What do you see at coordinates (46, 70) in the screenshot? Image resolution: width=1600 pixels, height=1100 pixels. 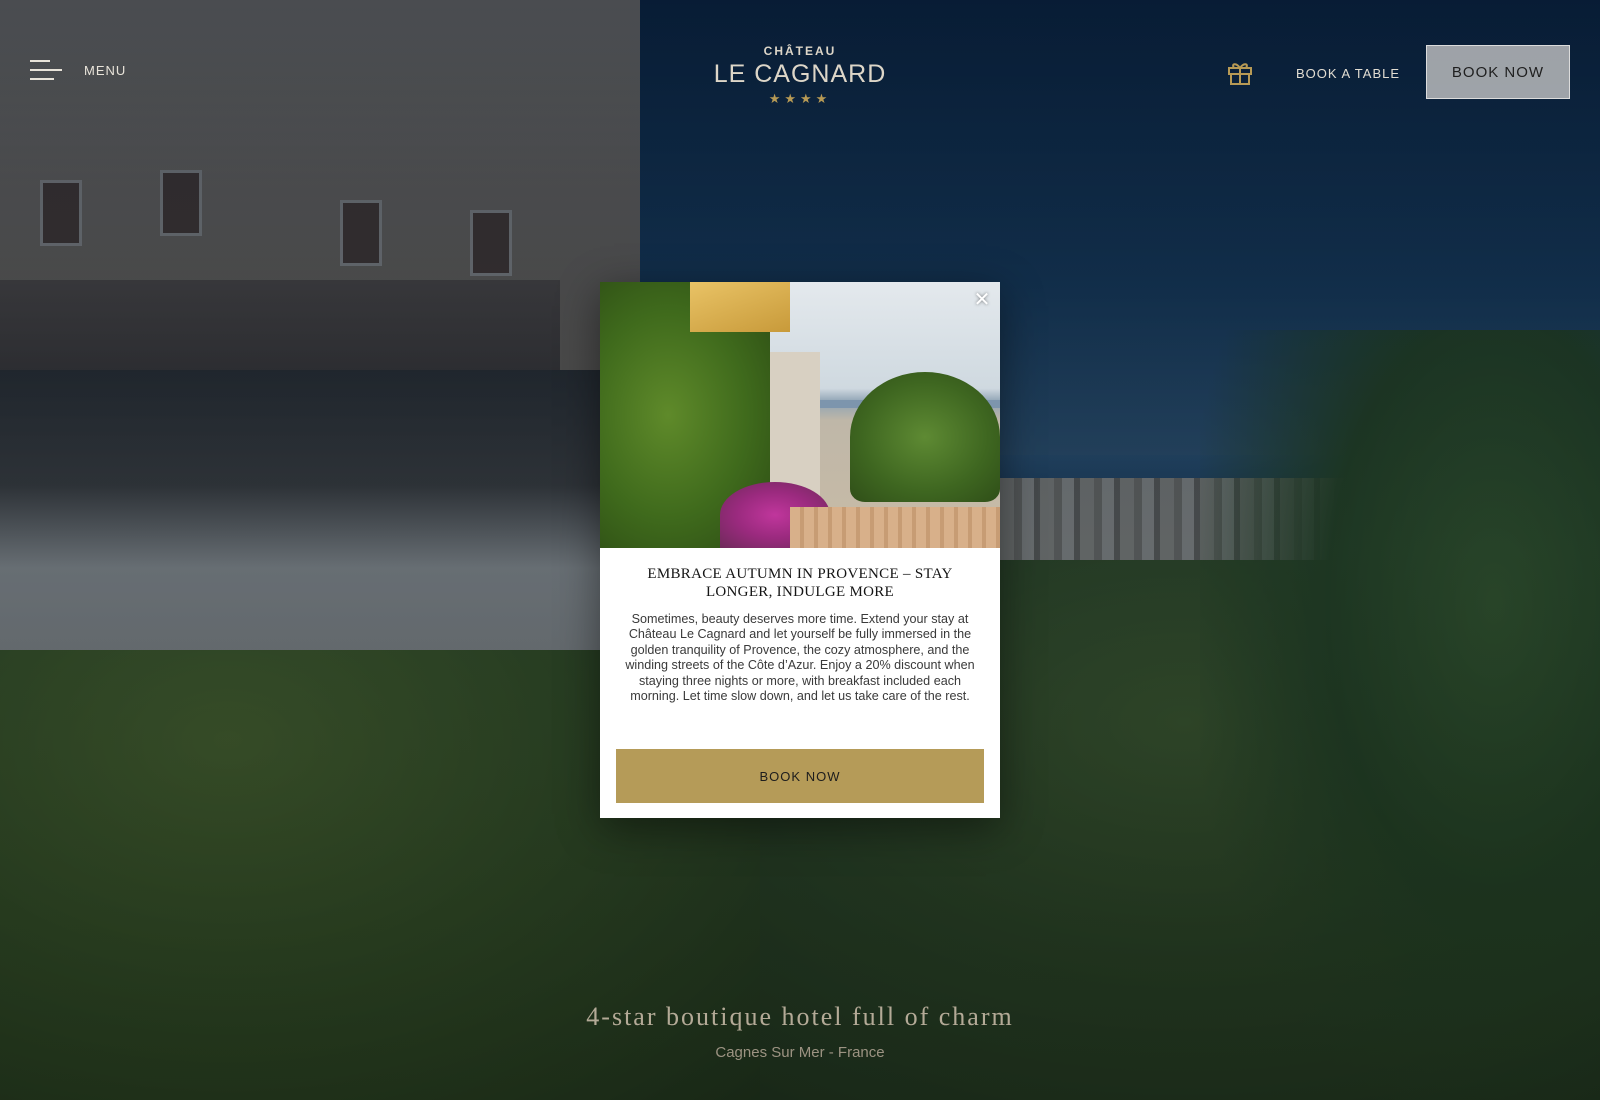 I see `hamburger-icon` at bounding box center [46, 70].